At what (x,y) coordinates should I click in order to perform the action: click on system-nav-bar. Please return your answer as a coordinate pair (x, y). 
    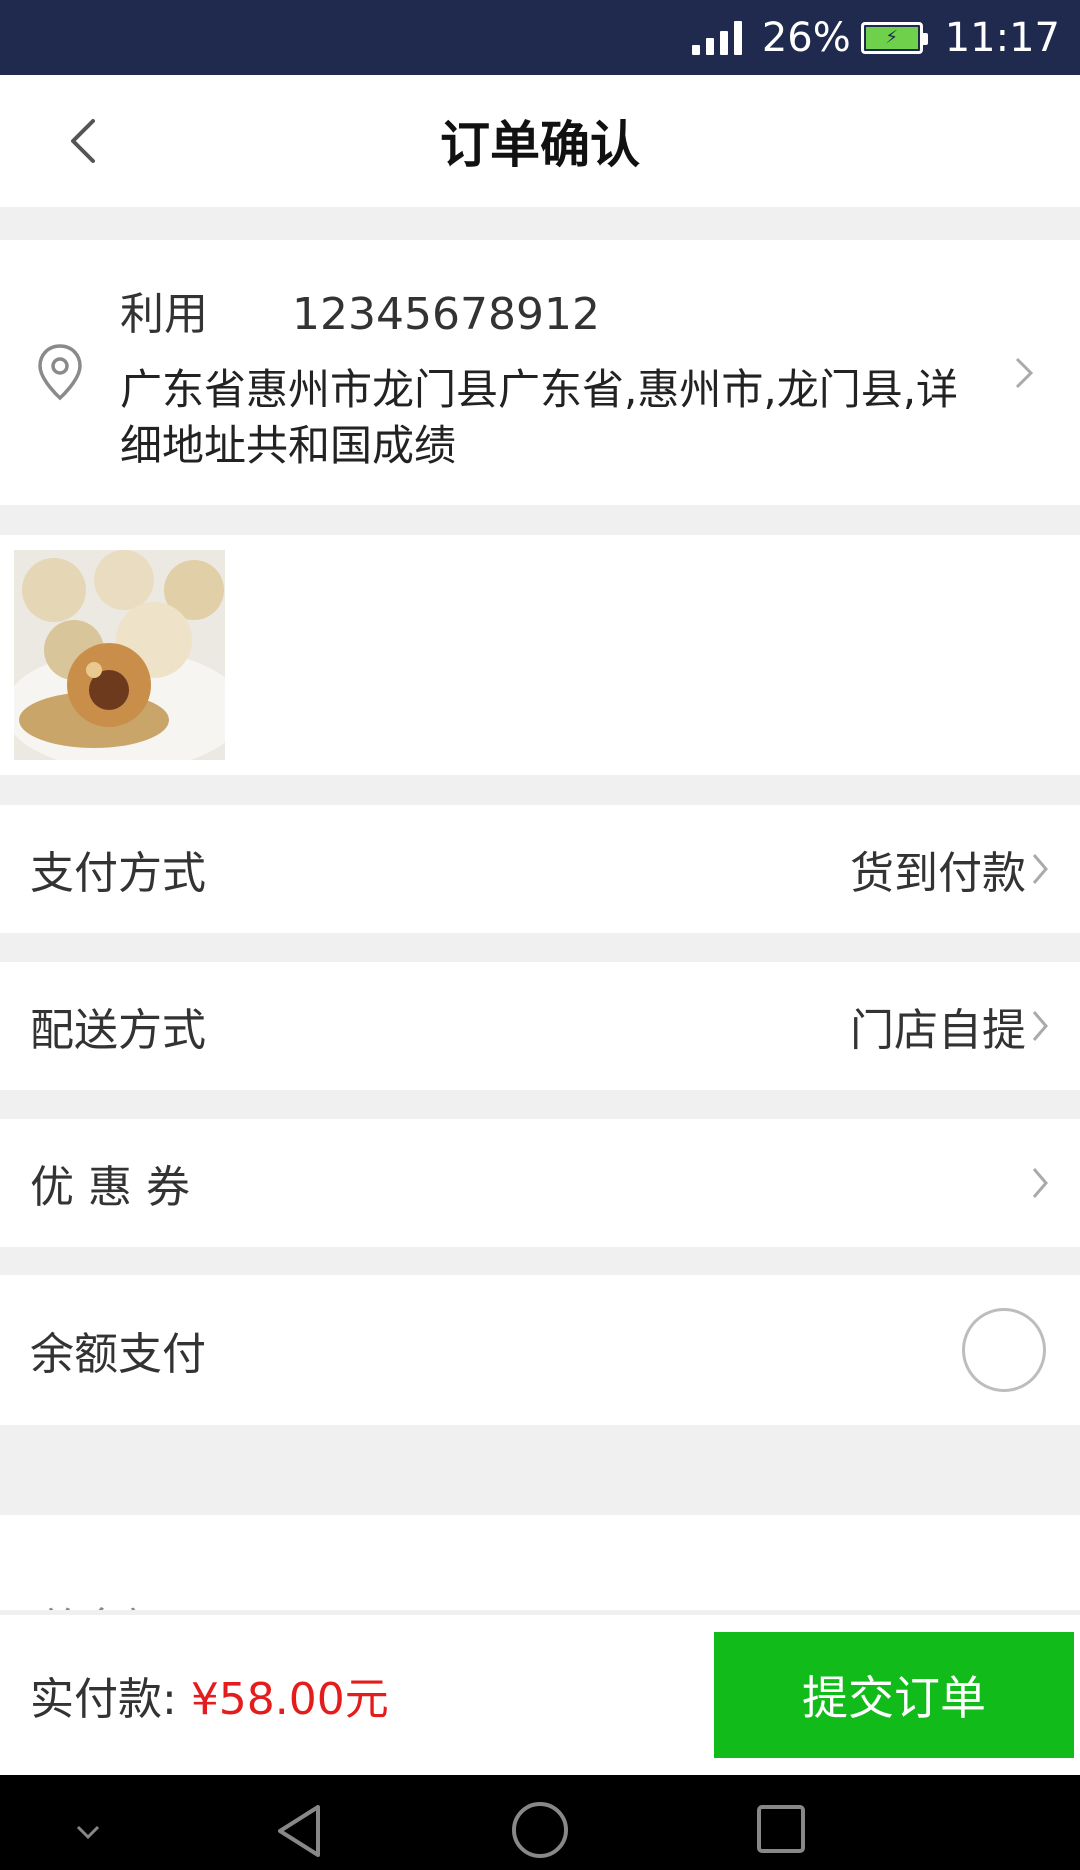
    Looking at the image, I should click on (540, 1822).